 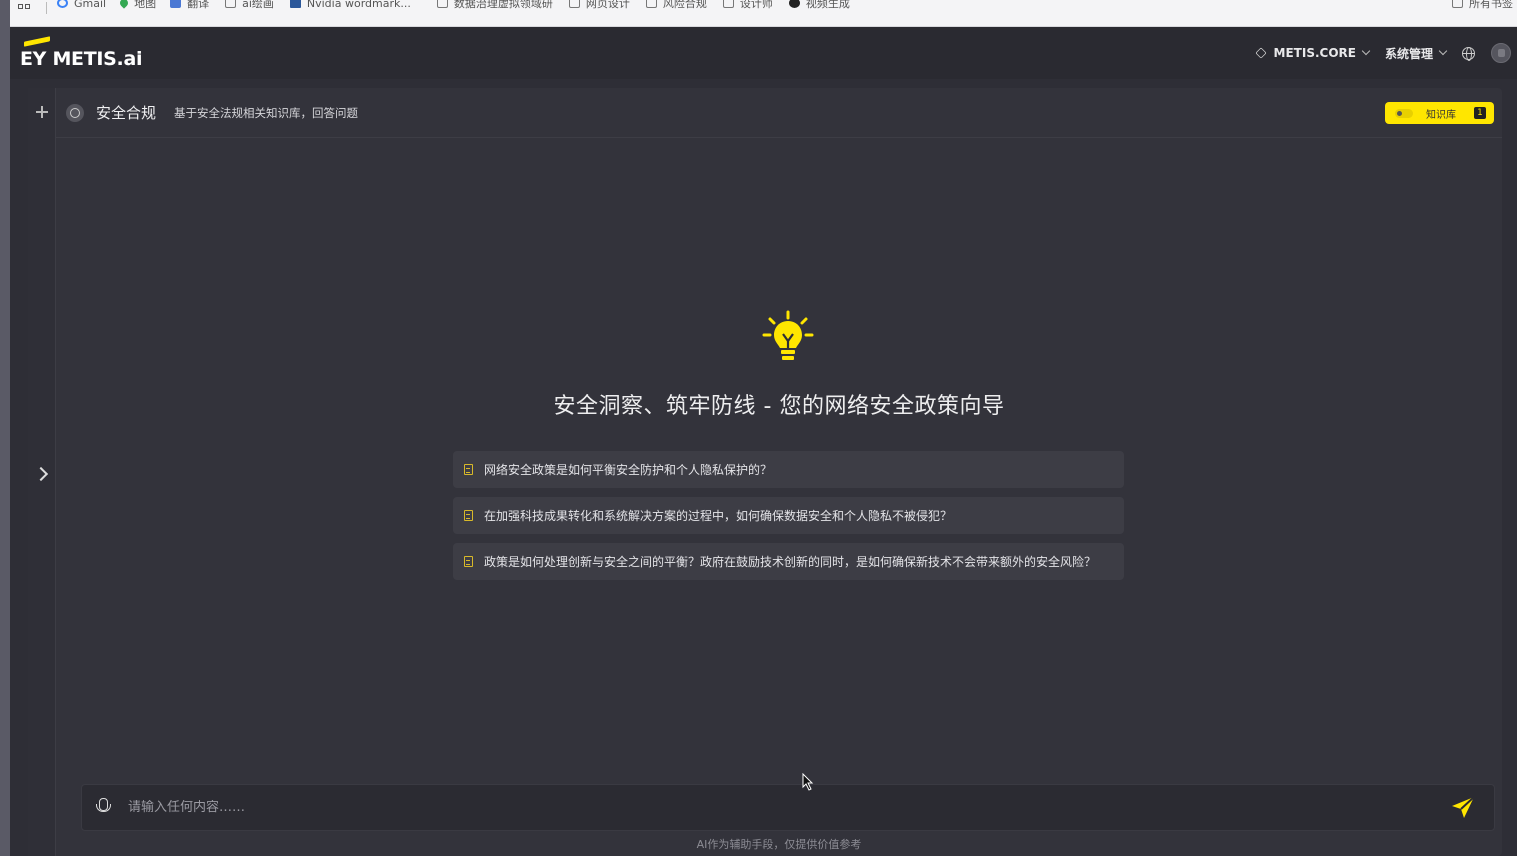 I want to click on workspace-menu: METIS.CORE, so click(x=1312, y=53).